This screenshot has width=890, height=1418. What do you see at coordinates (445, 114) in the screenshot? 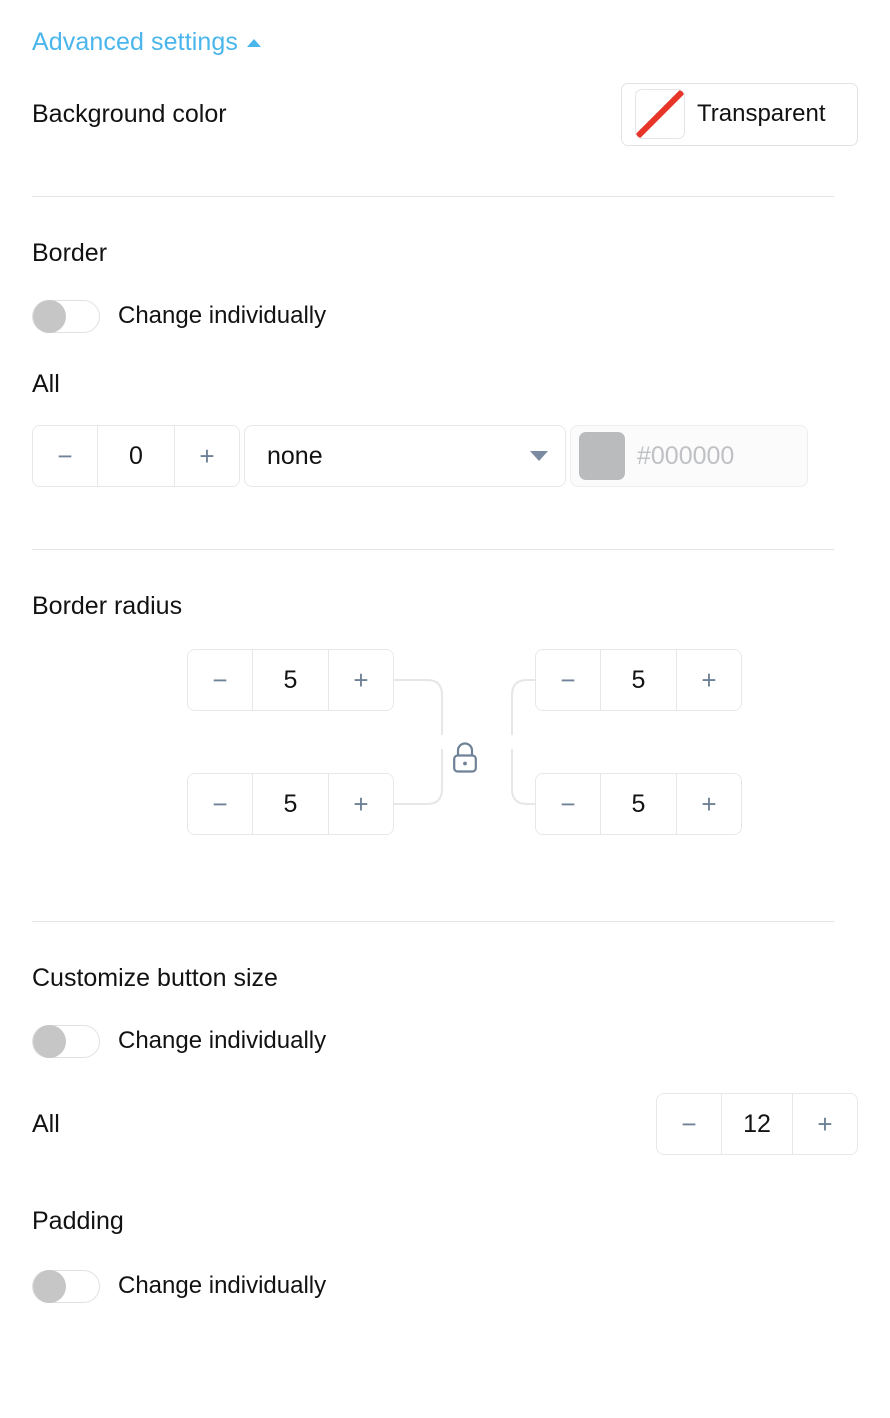
I see `background-color-row: Background color Transparent` at bounding box center [445, 114].